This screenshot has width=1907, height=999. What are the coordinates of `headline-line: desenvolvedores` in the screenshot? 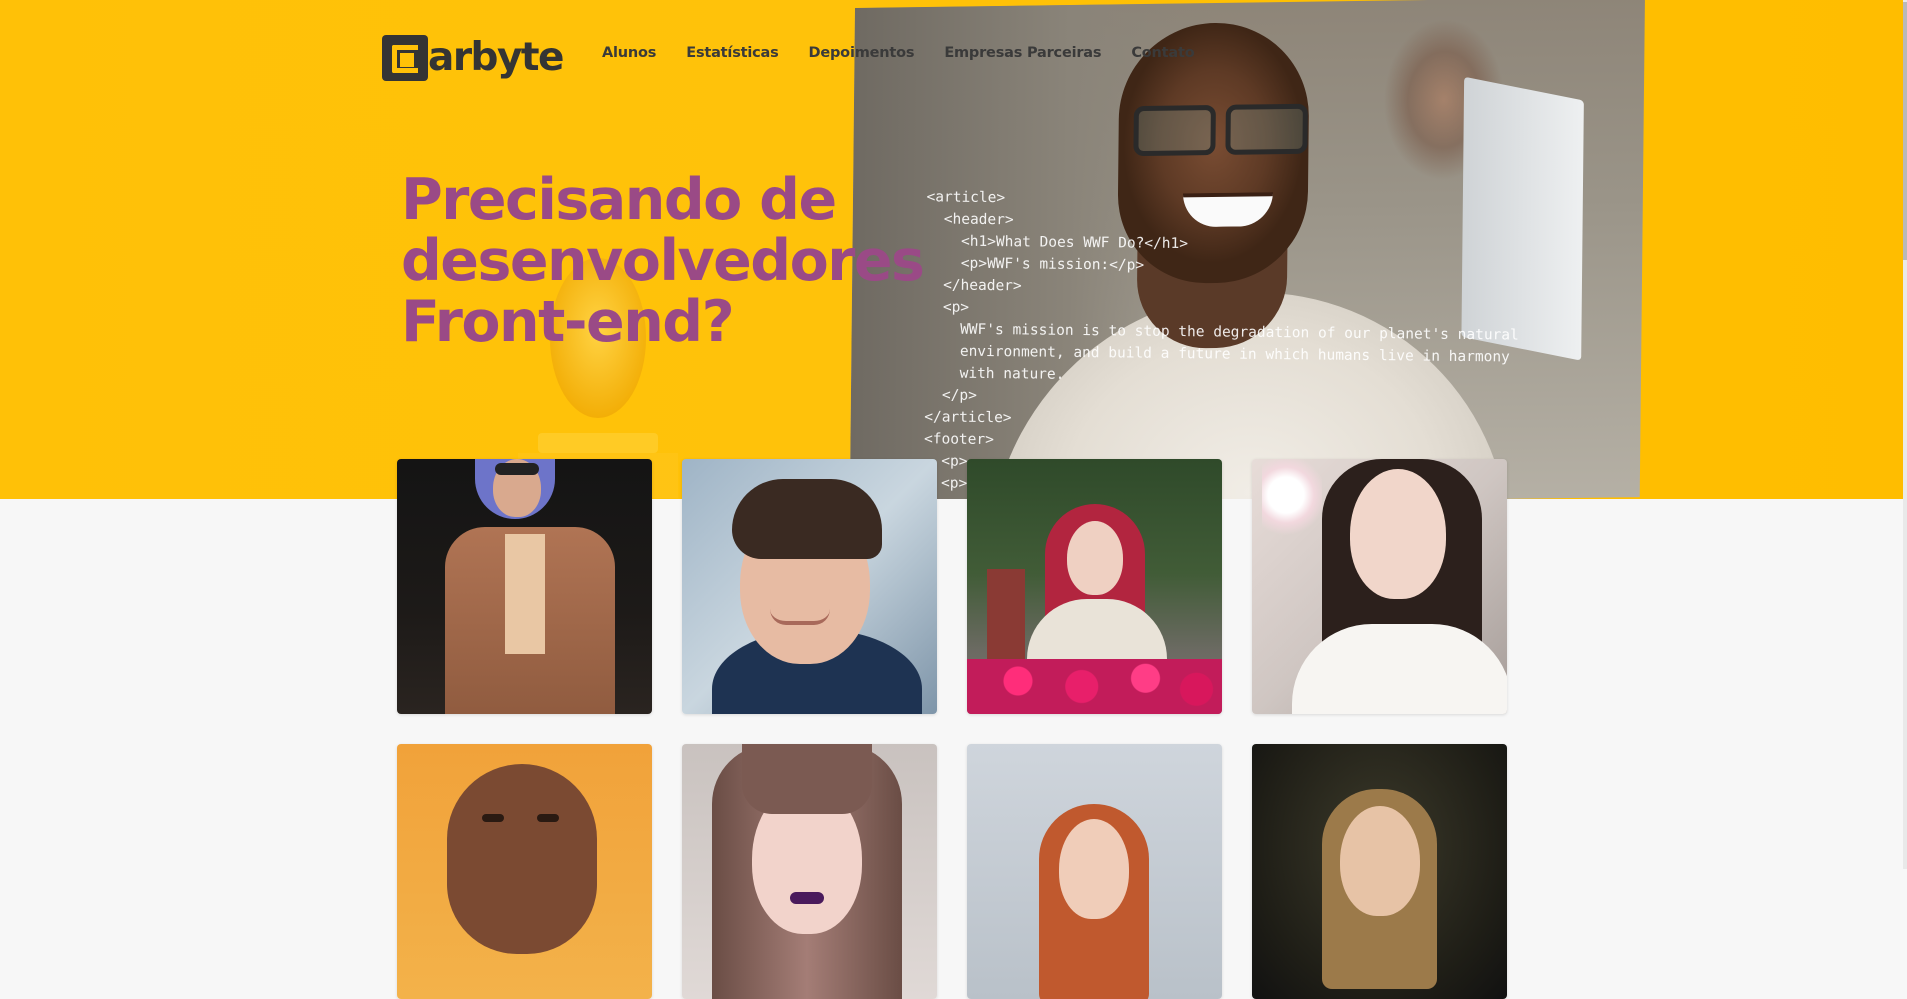 It's located at (663, 261).